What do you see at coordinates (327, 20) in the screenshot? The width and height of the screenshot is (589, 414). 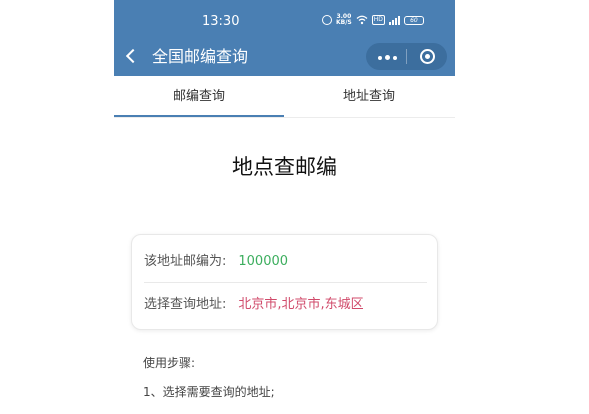 I see `alarm-icon` at bounding box center [327, 20].